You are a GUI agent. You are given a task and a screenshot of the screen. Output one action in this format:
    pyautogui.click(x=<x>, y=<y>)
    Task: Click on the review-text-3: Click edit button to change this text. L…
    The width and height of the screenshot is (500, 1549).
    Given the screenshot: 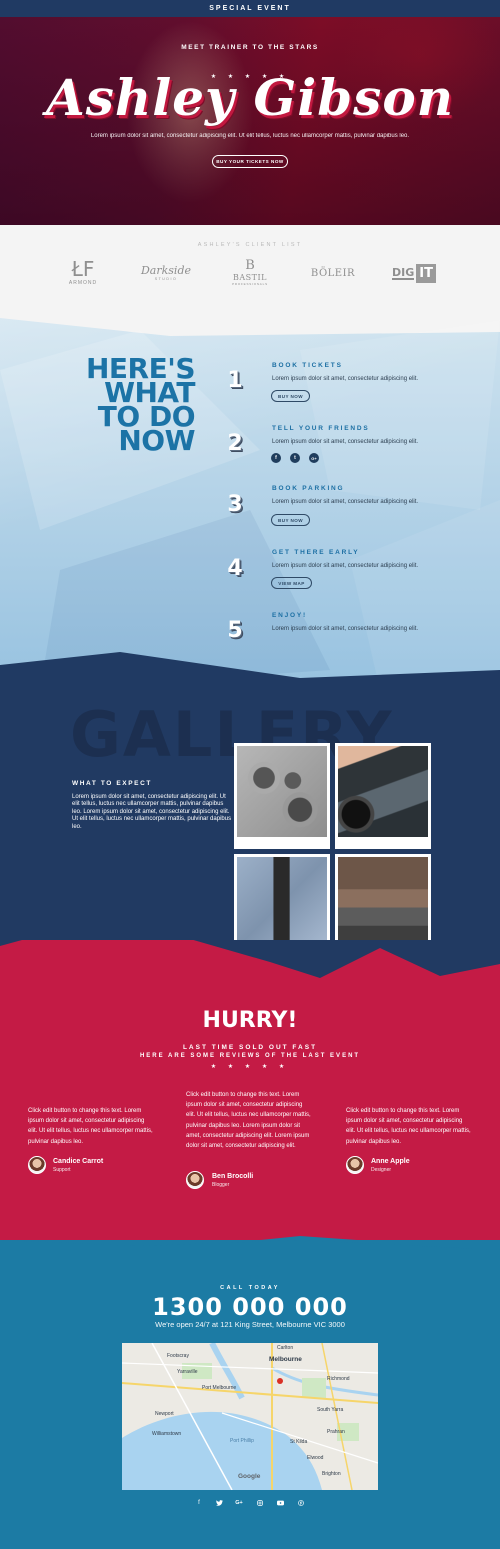 What is the action you would take?
    pyautogui.click(x=408, y=1126)
    